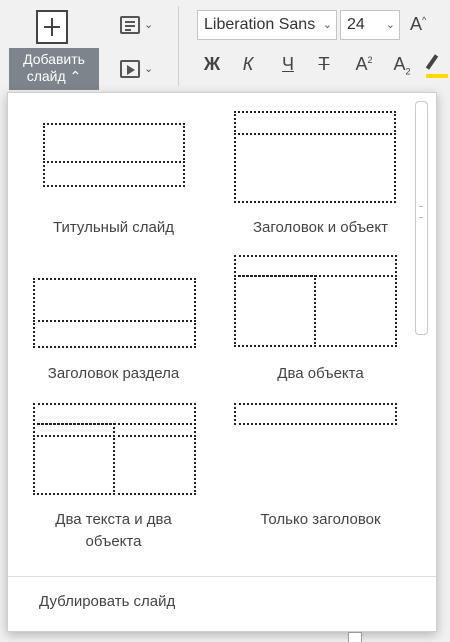  I want to click on layout-caption: Заголовок раздела, so click(113, 373).